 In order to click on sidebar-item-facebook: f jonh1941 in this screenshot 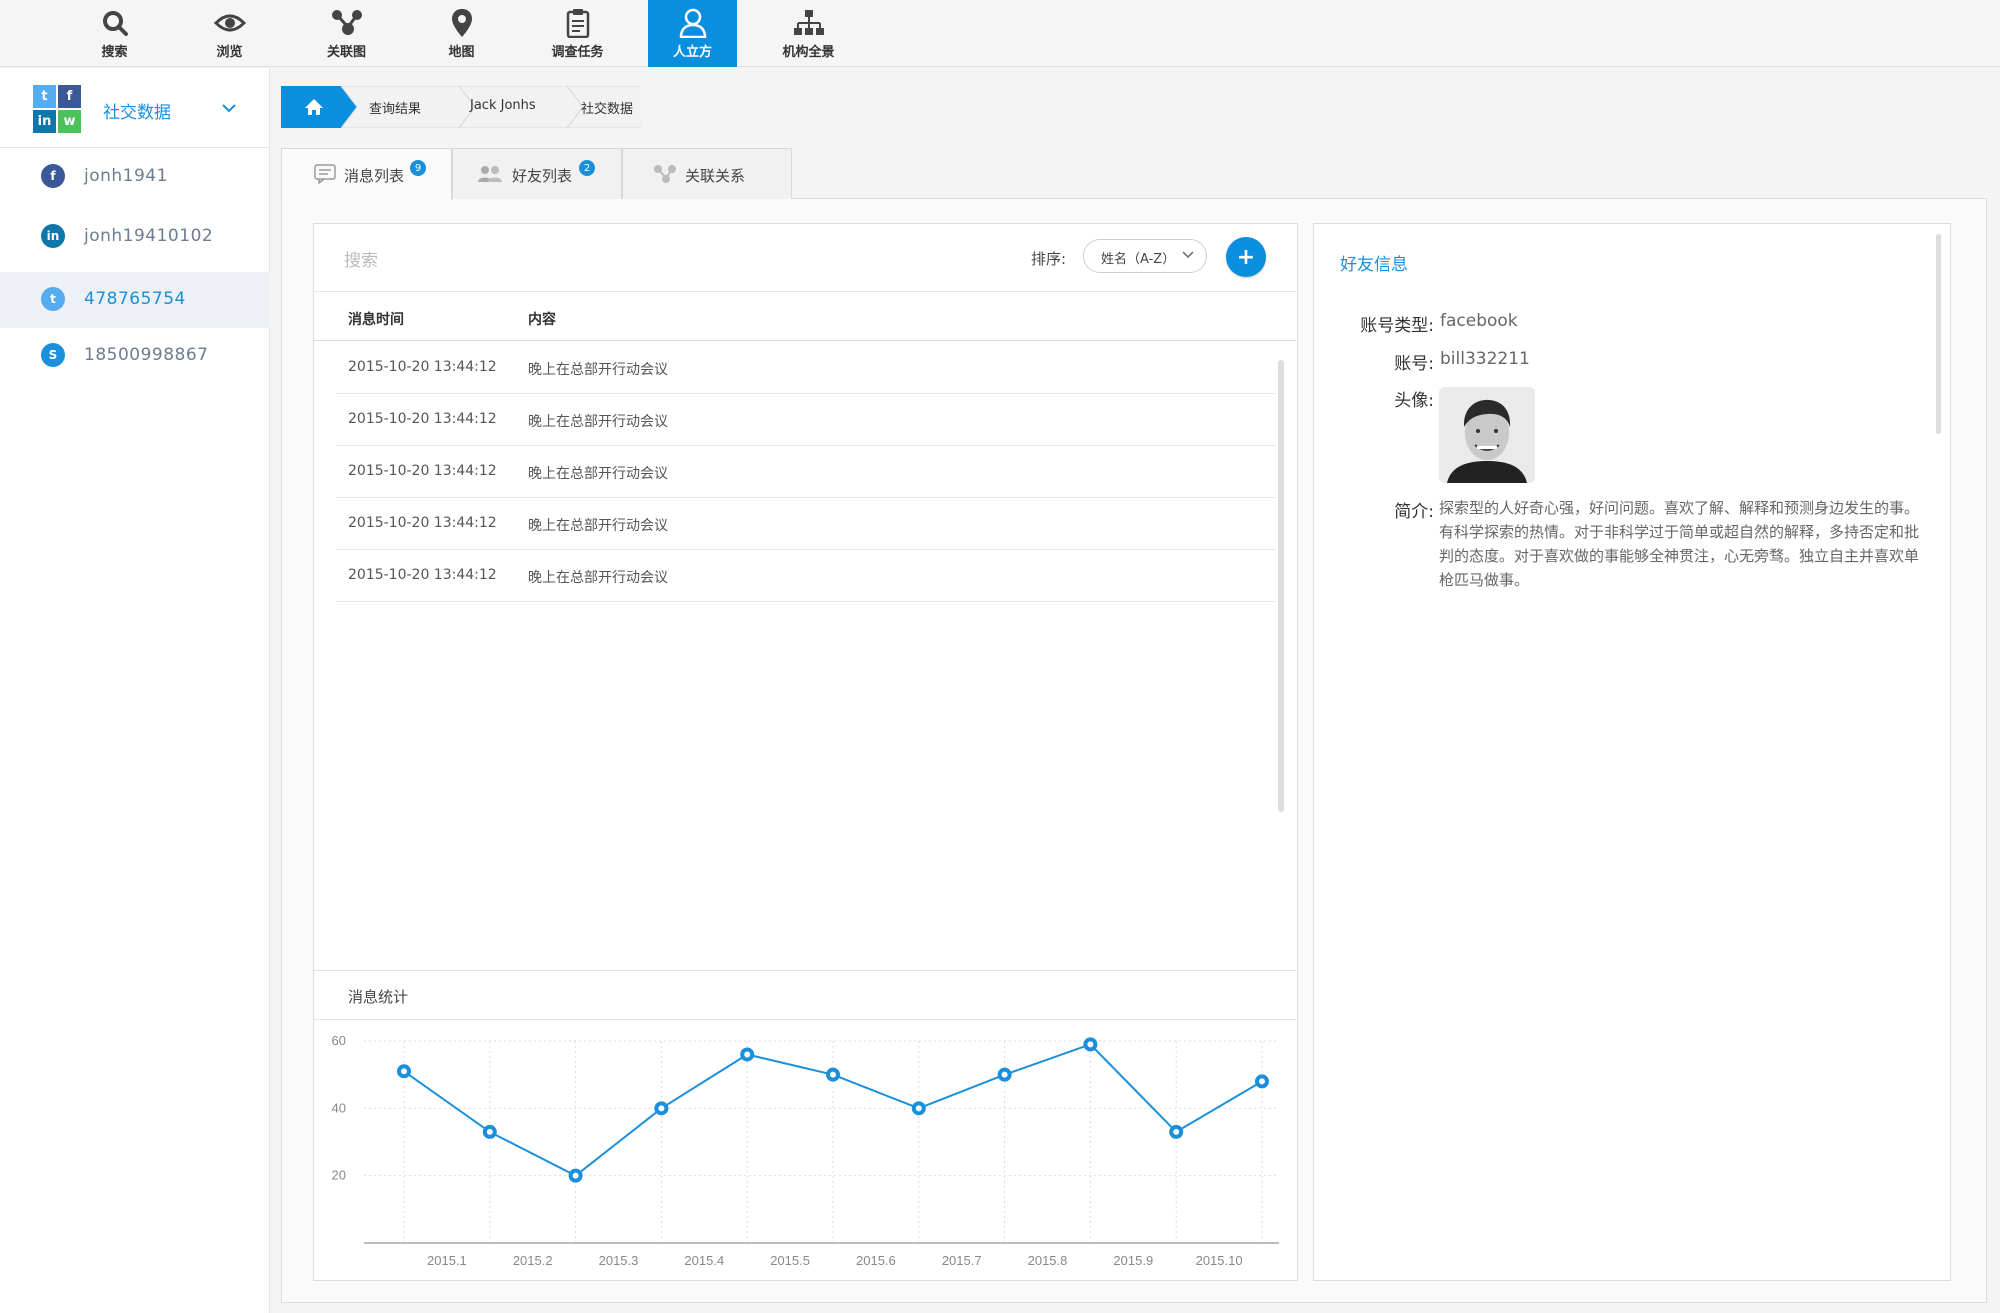, I will do `click(135, 177)`.